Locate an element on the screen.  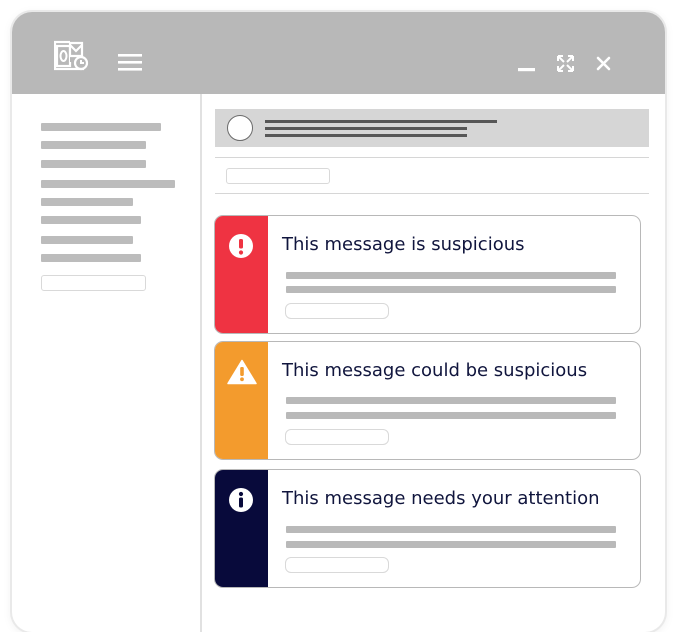
close-icon is located at coordinates (603, 63).